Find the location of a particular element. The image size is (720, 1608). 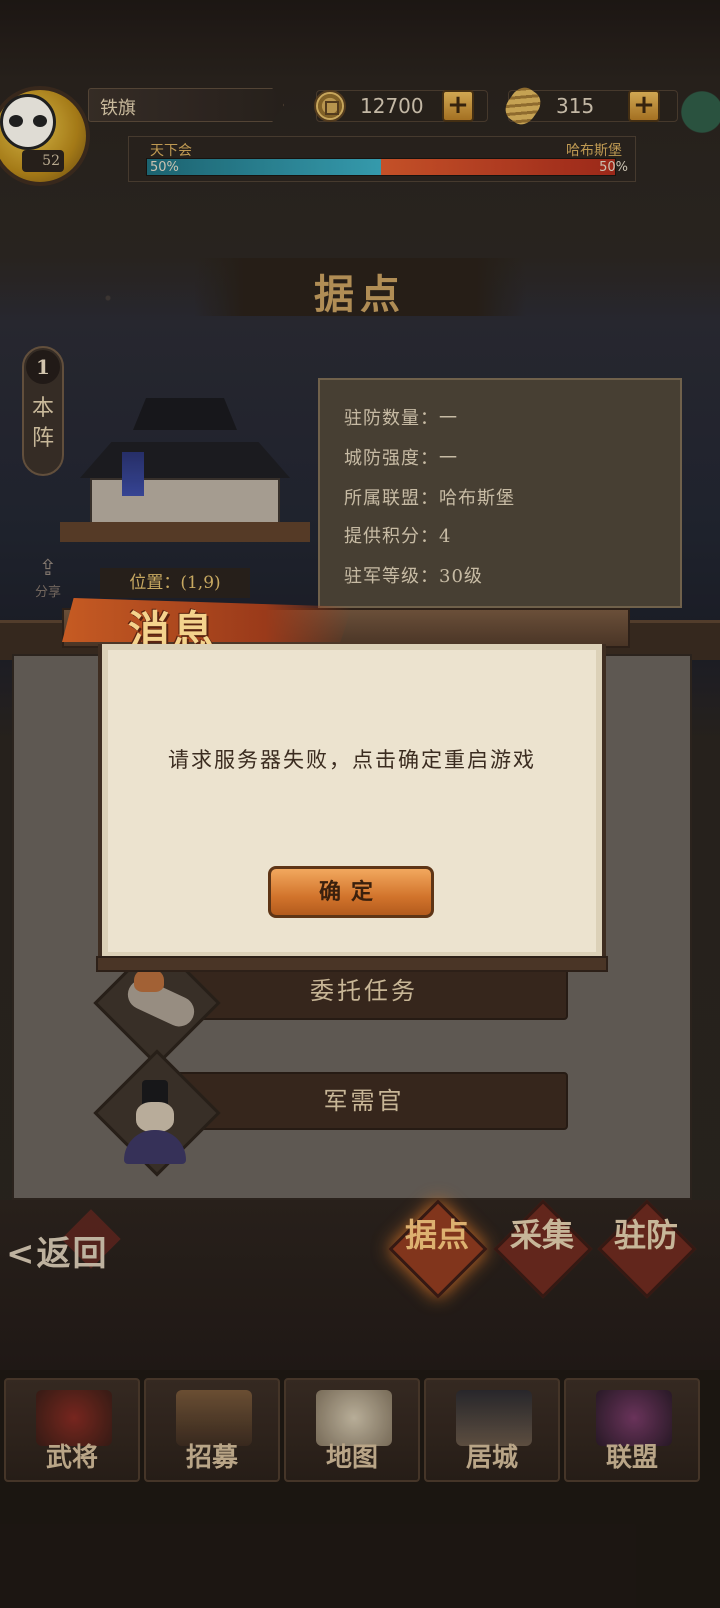

gold-value: 12700 is located at coordinates (392, 106).